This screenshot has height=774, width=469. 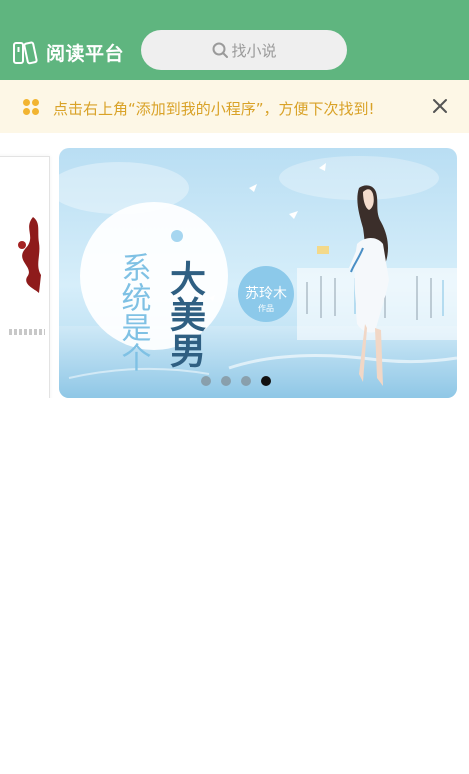 What do you see at coordinates (185, 314) in the screenshot?
I see `cover-title-right: 大美男` at bounding box center [185, 314].